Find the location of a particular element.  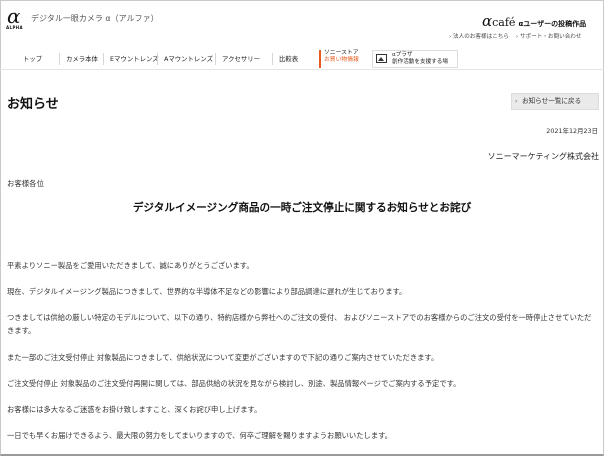

notice-date: 2021年12月23日 is located at coordinates (572, 131).